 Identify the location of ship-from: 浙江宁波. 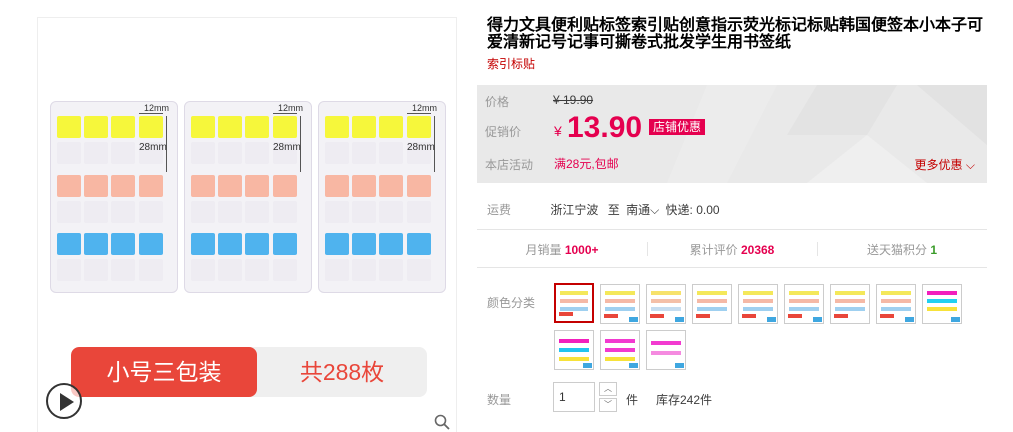
(574, 210).